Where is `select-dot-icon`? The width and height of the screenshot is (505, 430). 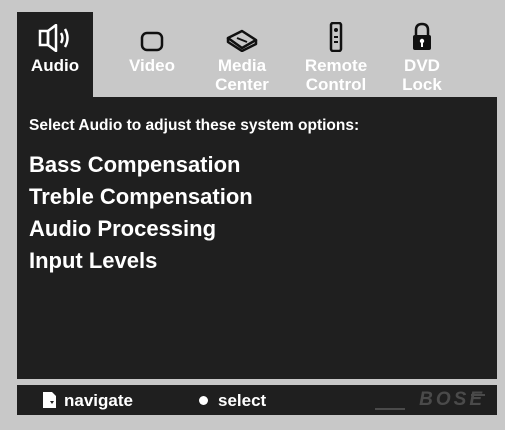 select-dot-icon is located at coordinates (203, 400).